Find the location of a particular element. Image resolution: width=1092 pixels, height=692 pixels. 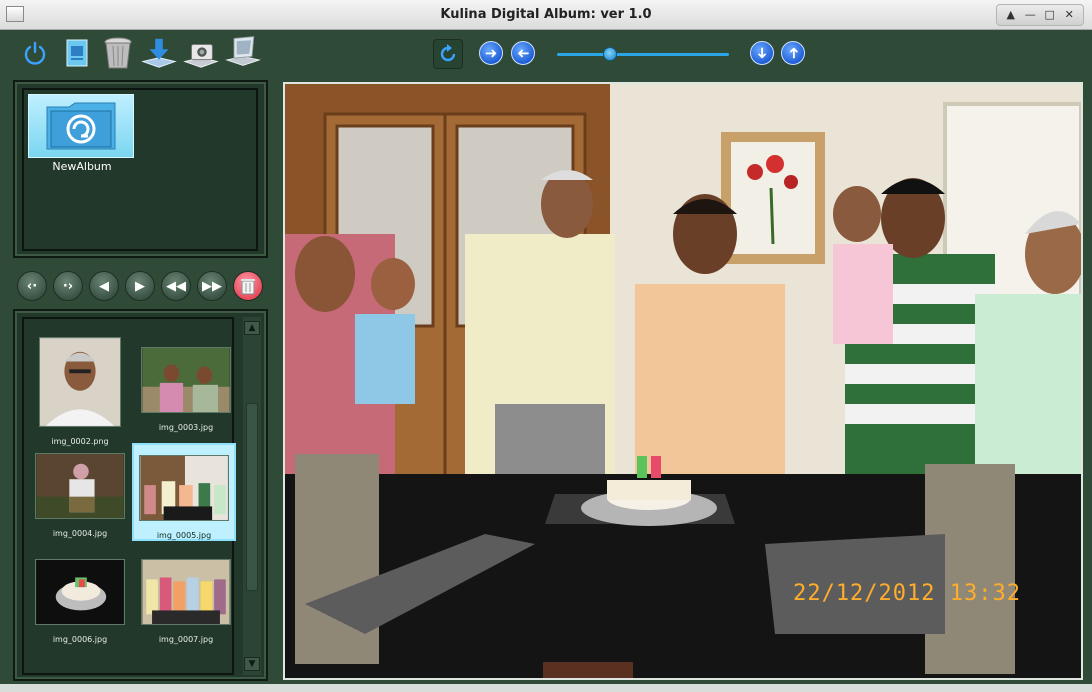

thumbnail-caption: img_0004.jpg is located at coordinates (80, 533).